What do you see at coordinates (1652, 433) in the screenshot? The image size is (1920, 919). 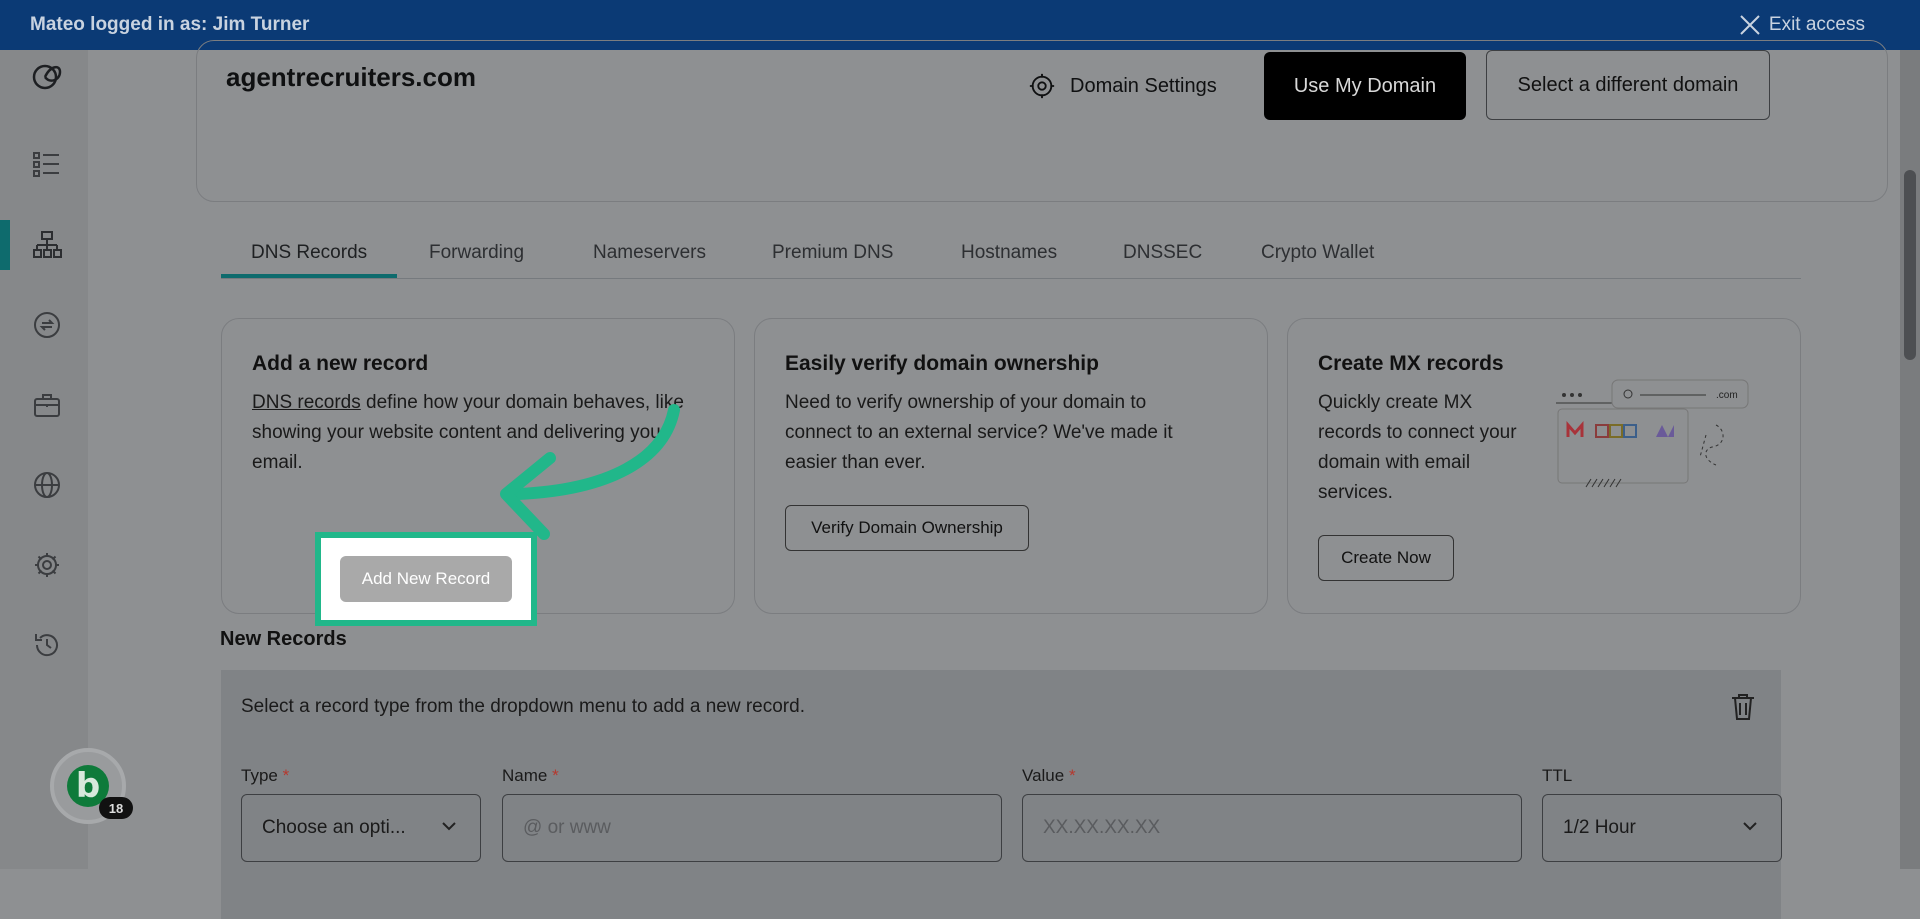 I see `email-providers-illustration: .com` at bounding box center [1652, 433].